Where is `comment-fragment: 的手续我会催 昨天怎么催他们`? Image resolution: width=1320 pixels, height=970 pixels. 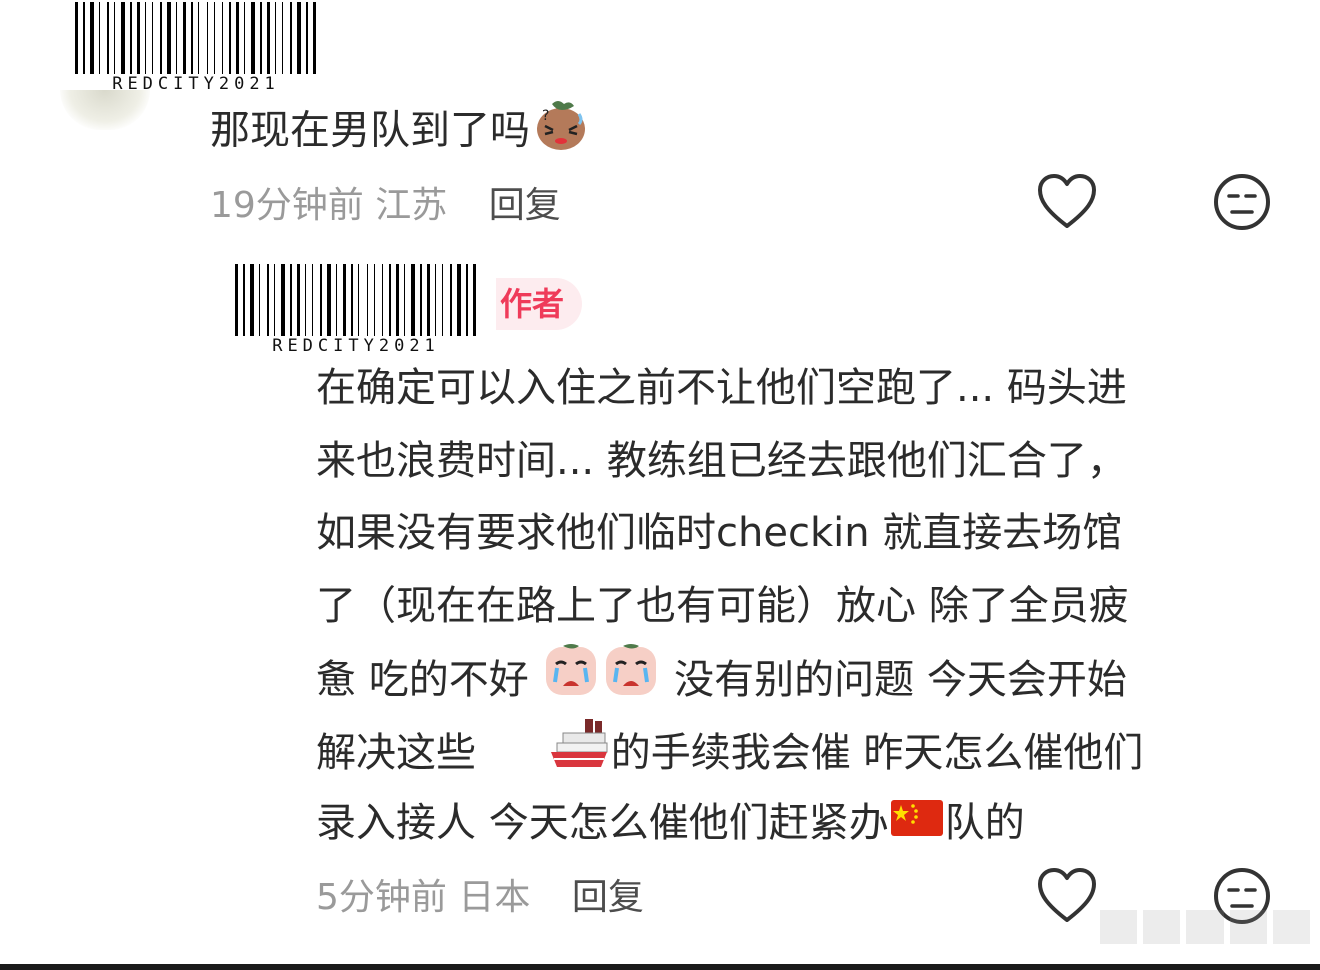
comment-fragment: 的手续我会催 昨天怎么催他们 is located at coordinates (877, 752).